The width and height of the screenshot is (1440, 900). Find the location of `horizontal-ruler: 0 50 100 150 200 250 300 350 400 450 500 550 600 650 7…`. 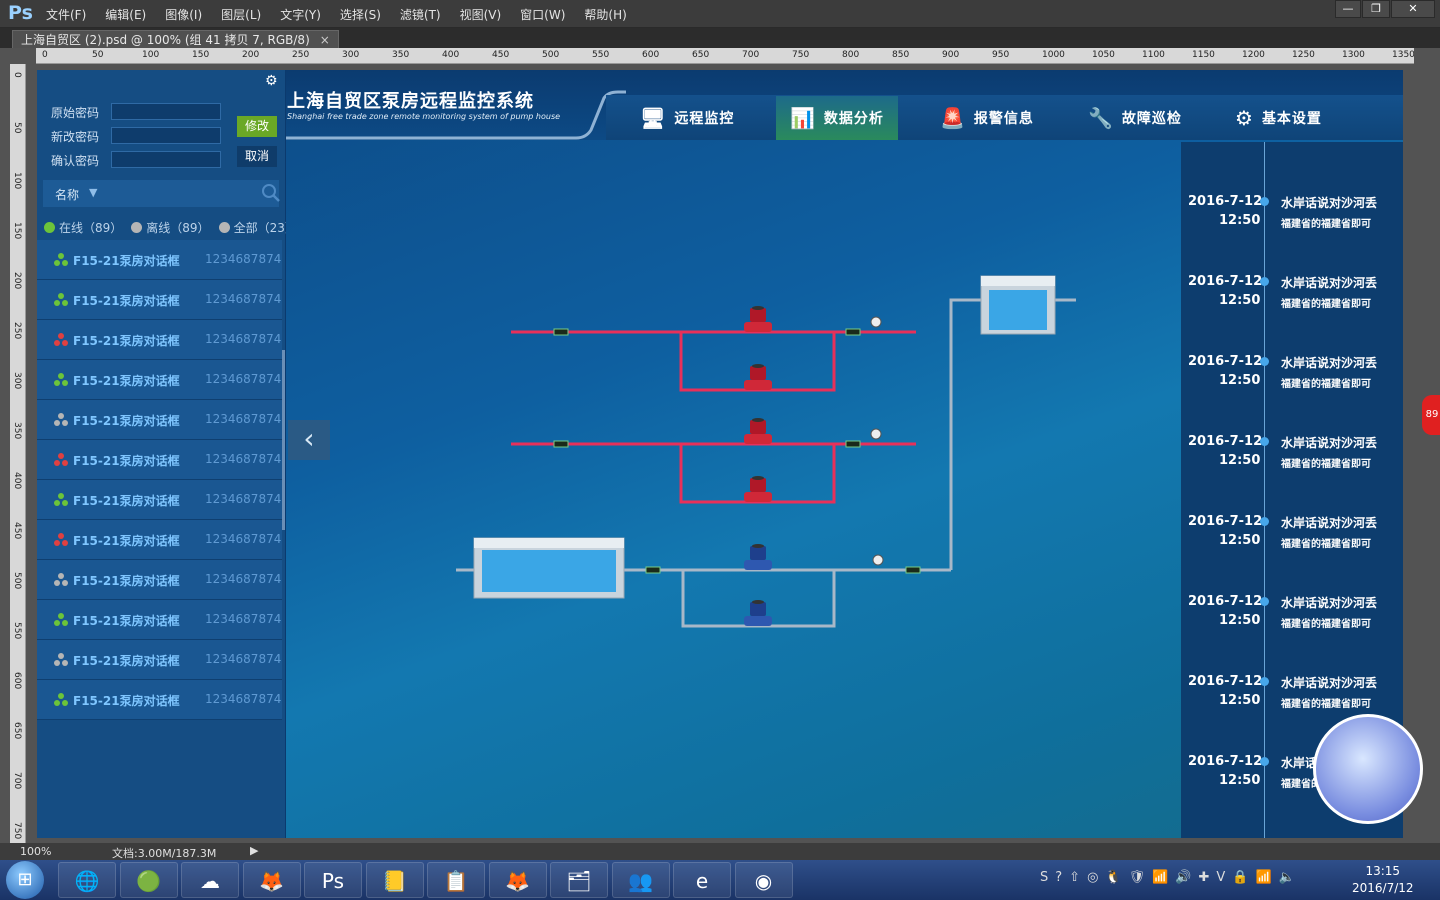

horizontal-ruler: 0 50 100 150 200 250 300 350 400 450 500 550 600 650 7… is located at coordinates (725, 56).